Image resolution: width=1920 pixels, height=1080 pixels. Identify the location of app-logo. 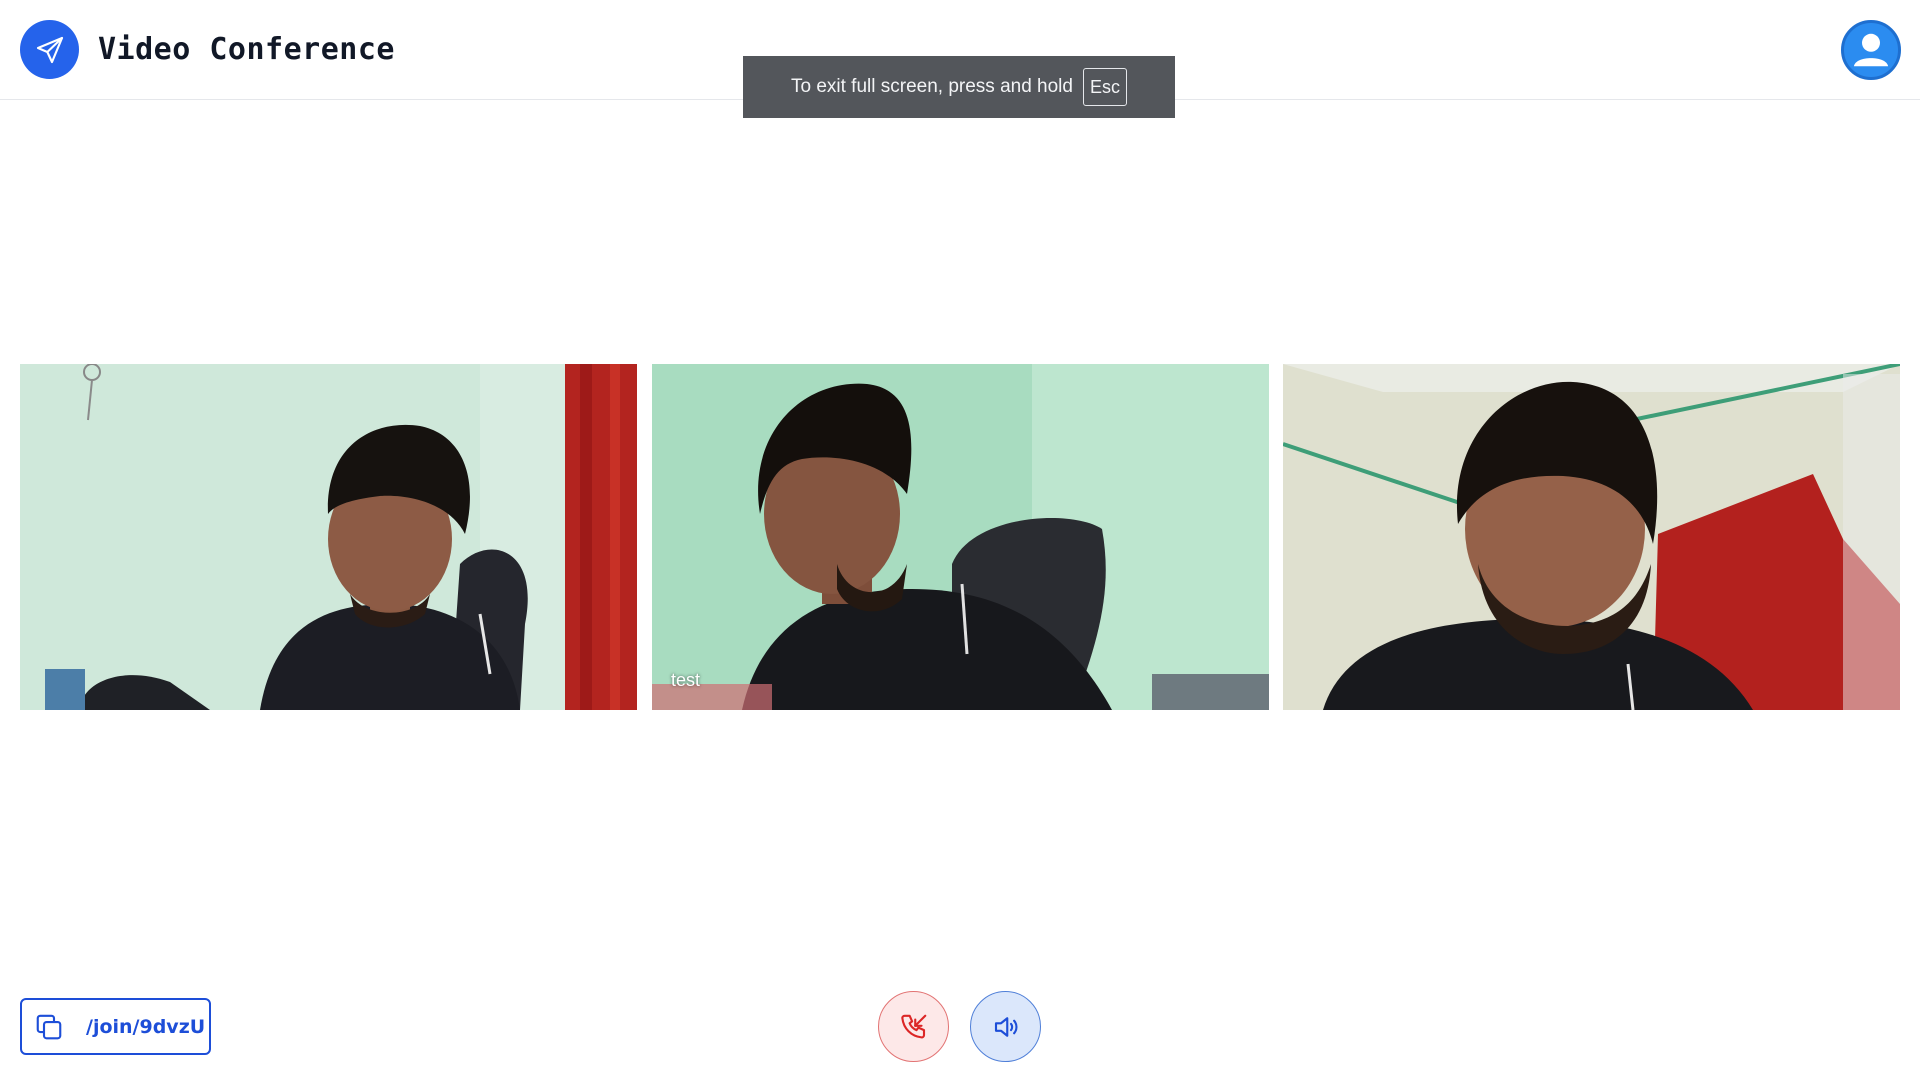
(49, 49).